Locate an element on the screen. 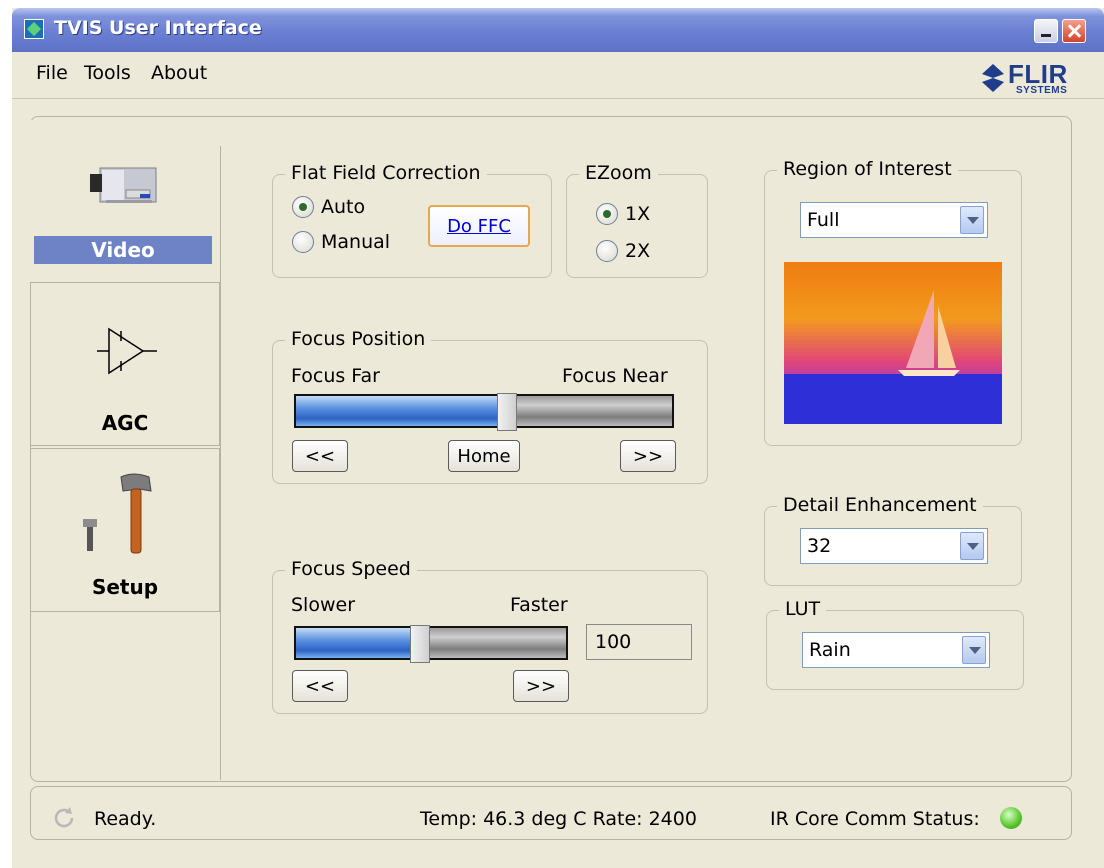 Image resolution: width=1104 pixels, height=868 pixels. roi-select-value: Full is located at coordinates (823, 220).